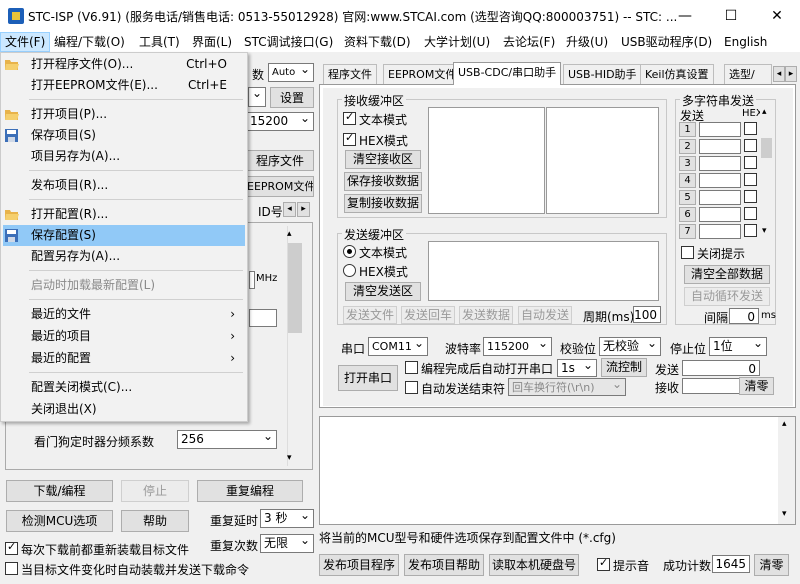  Describe the element at coordinates (444, 565) in the screenshot. I see `publish-help-button: 发布项目帮助` at that location.